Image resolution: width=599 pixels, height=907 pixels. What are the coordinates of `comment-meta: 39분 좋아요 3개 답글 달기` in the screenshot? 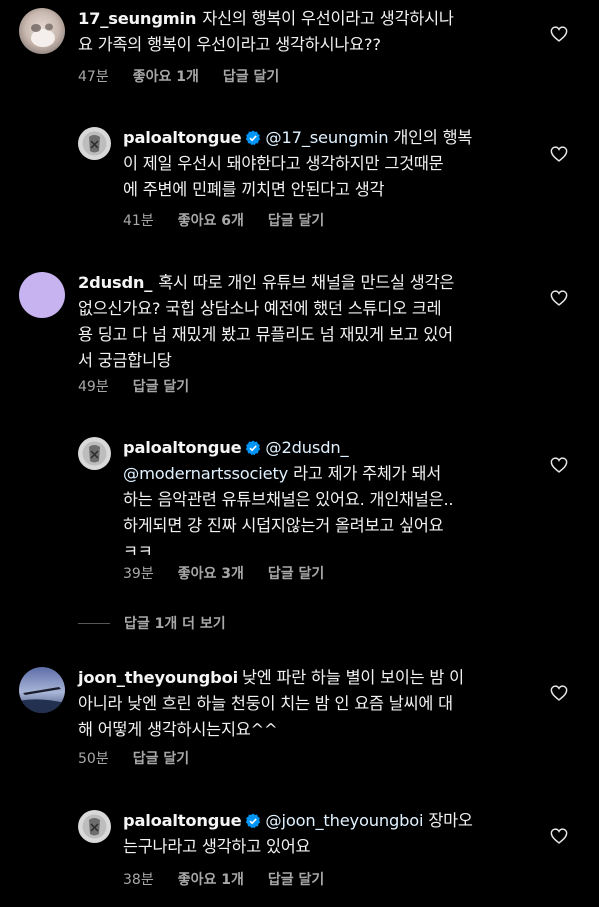 It's located at (235, 573).